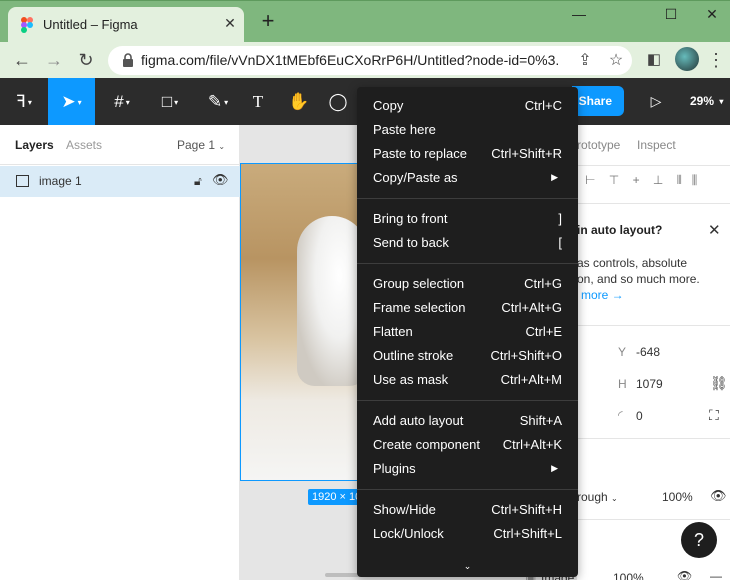  Describe the element at coordinates (654, 60) in the screenshot. I see `side-panel-icon: ◧` at that location.